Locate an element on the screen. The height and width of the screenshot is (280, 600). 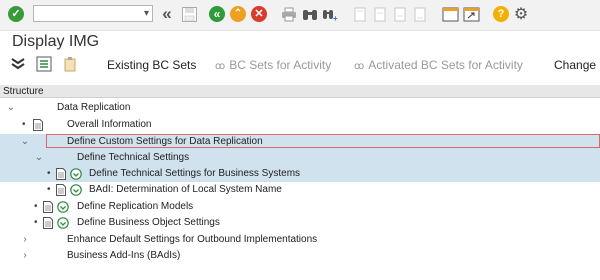
bc-sets-for-activity-label: BC Sets for Activity is located at coordinates (280, 65).